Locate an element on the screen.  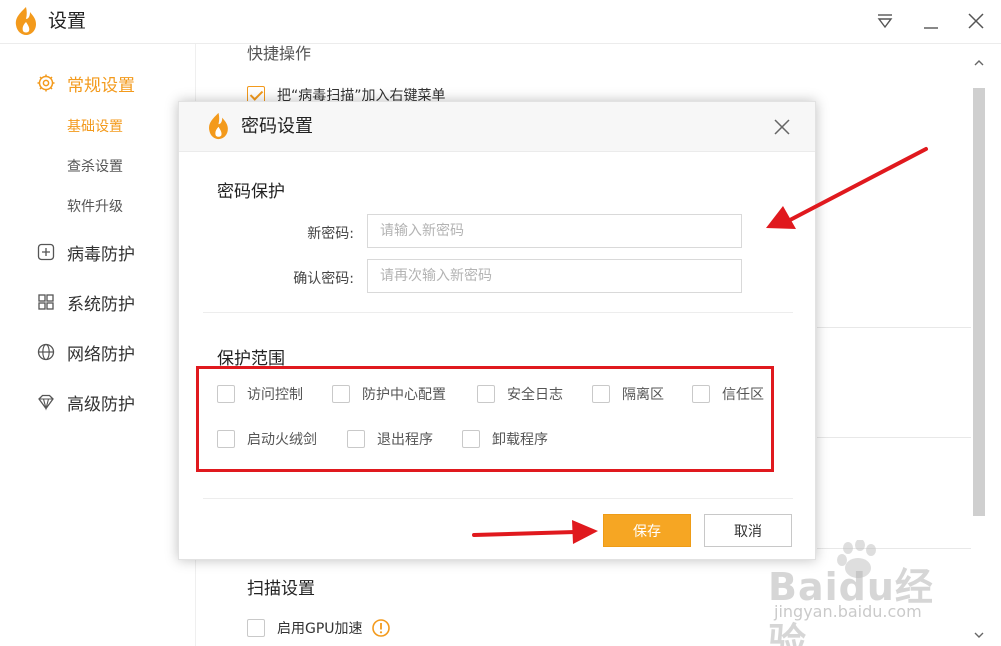
sidebar-item-virus: 病毒防护 is located at coordinates (85, 252).